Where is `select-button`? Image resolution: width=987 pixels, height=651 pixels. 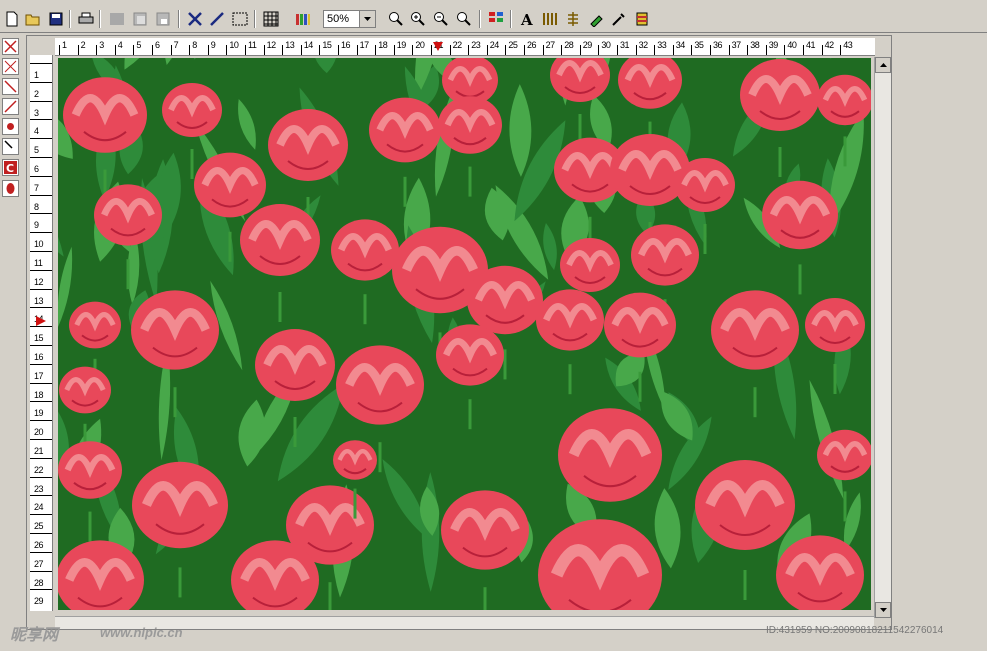
select-button is located at coordinates (240, 19).